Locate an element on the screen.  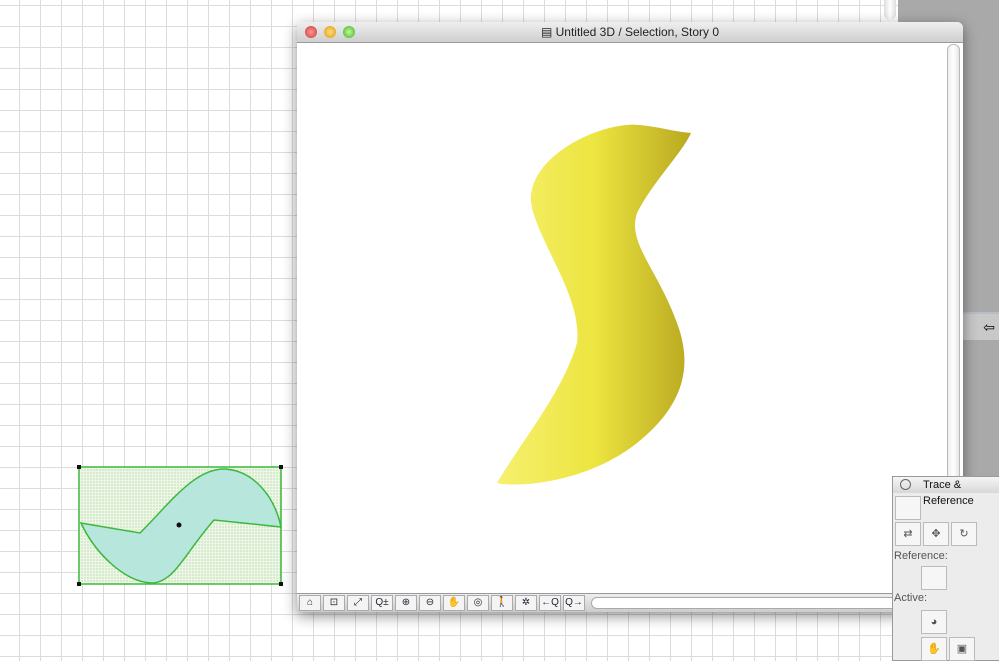
reference-label: Reference: is located at coordinates (921, 556).